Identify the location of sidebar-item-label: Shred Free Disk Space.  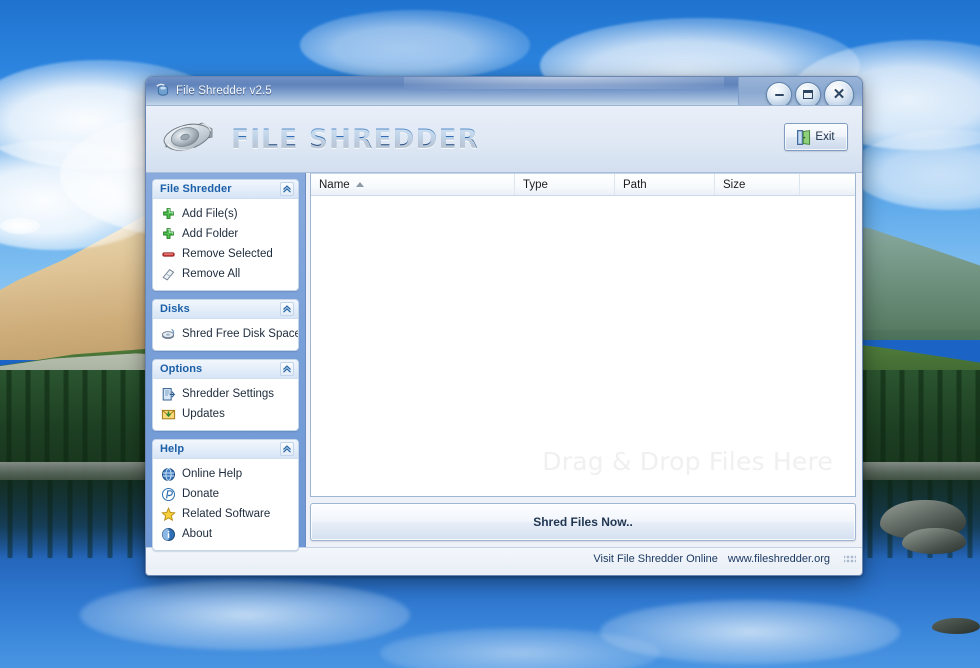
(240, 334).